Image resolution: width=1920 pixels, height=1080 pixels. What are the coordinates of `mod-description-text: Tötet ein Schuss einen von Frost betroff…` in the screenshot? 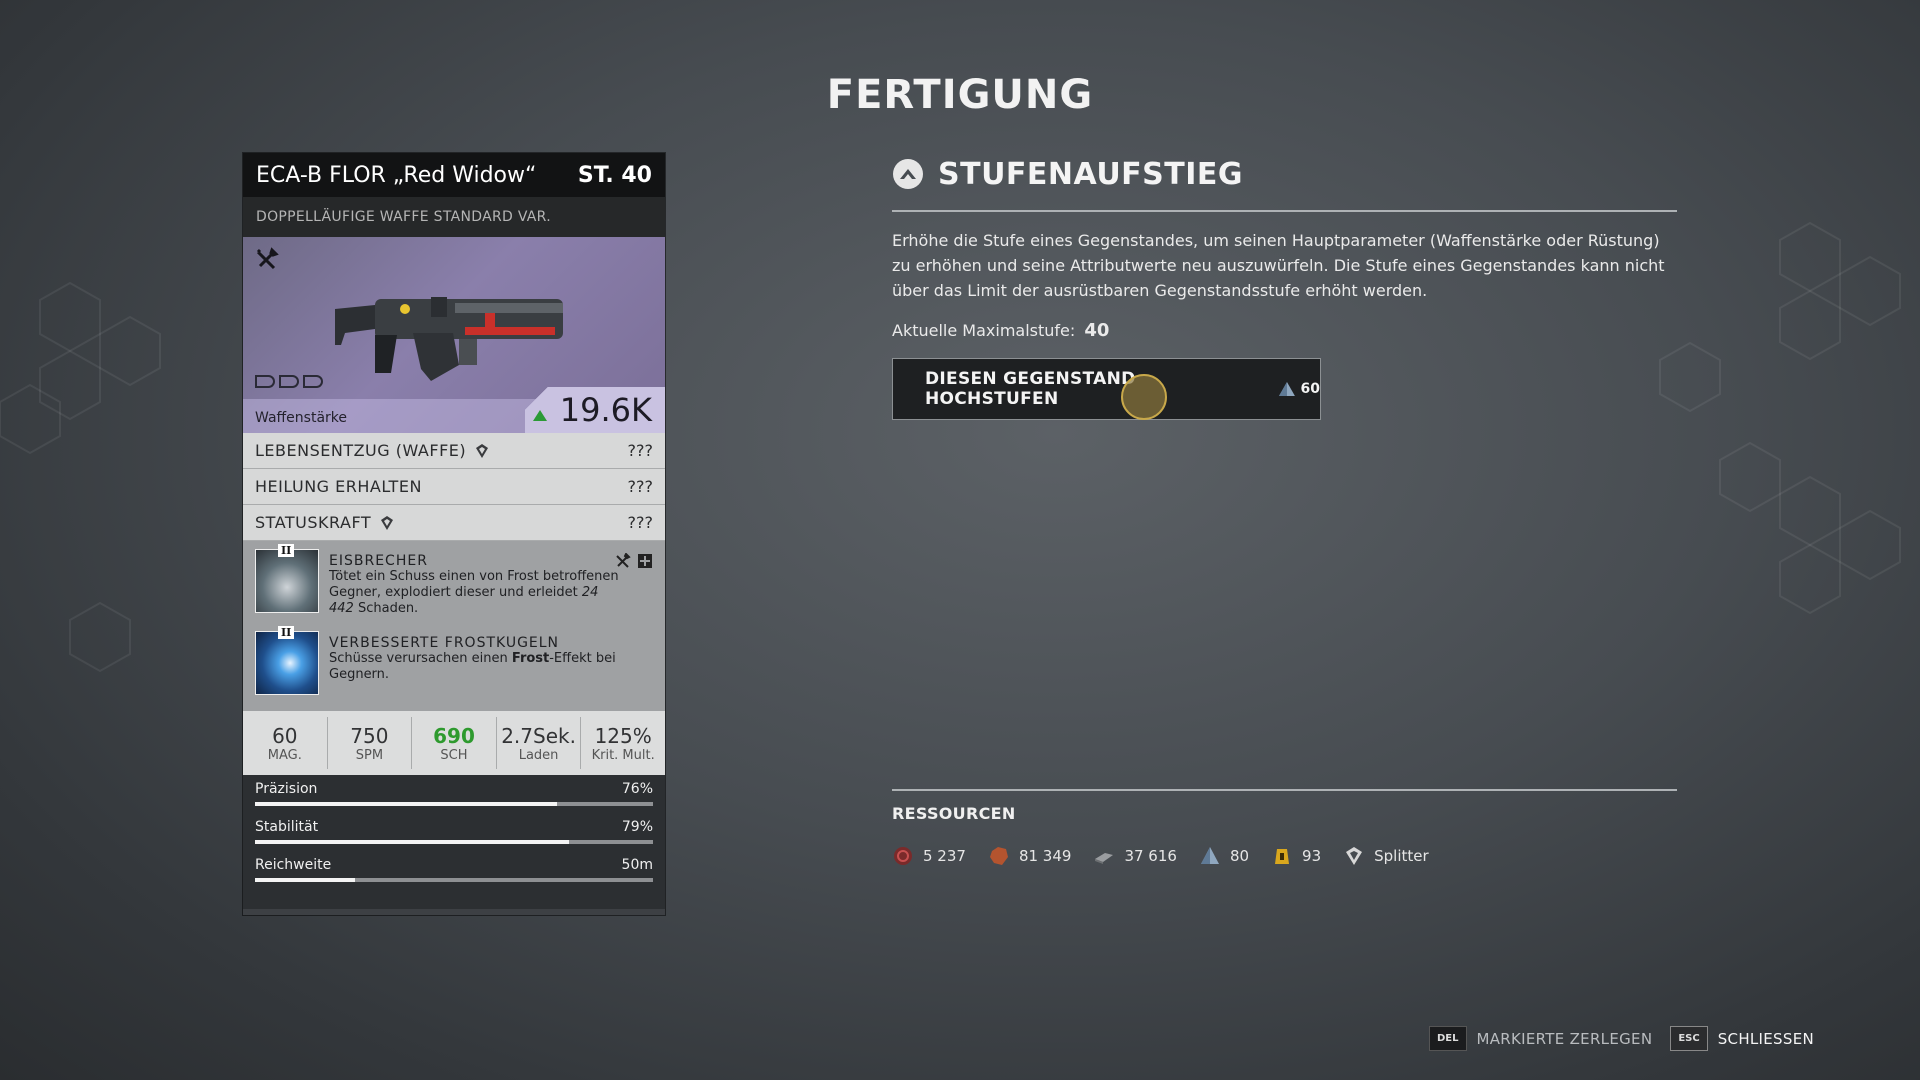 It's located at (474, 584).